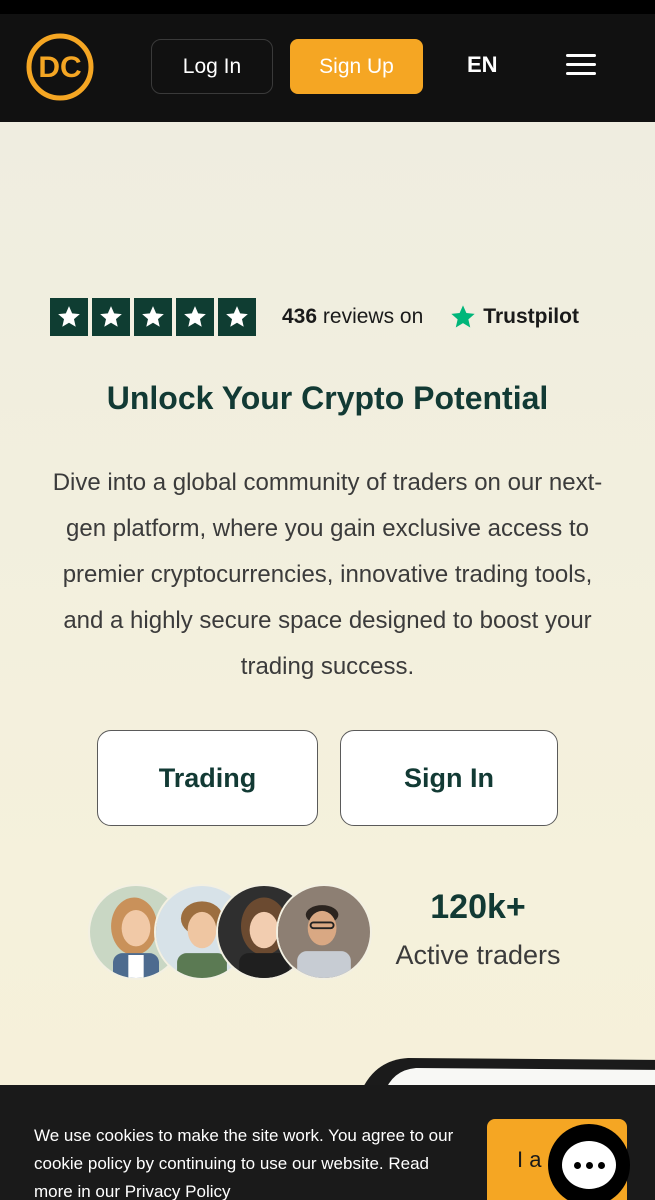 The width and height of the screenshot is (655, 1200). I want to click on status-bar, so click(327, 7).